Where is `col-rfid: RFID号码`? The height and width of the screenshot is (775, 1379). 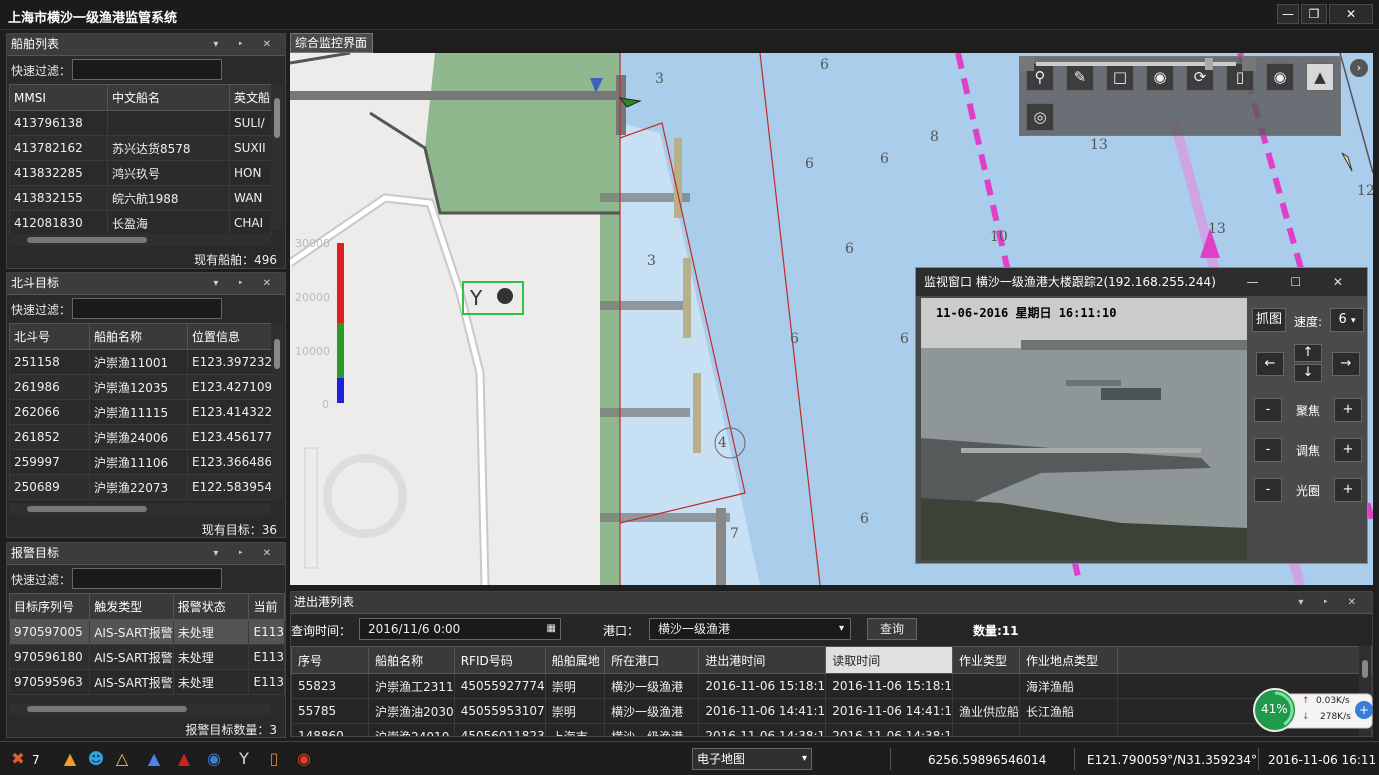
col-rfid: RFID号码 is located at coordinates (499, 660).